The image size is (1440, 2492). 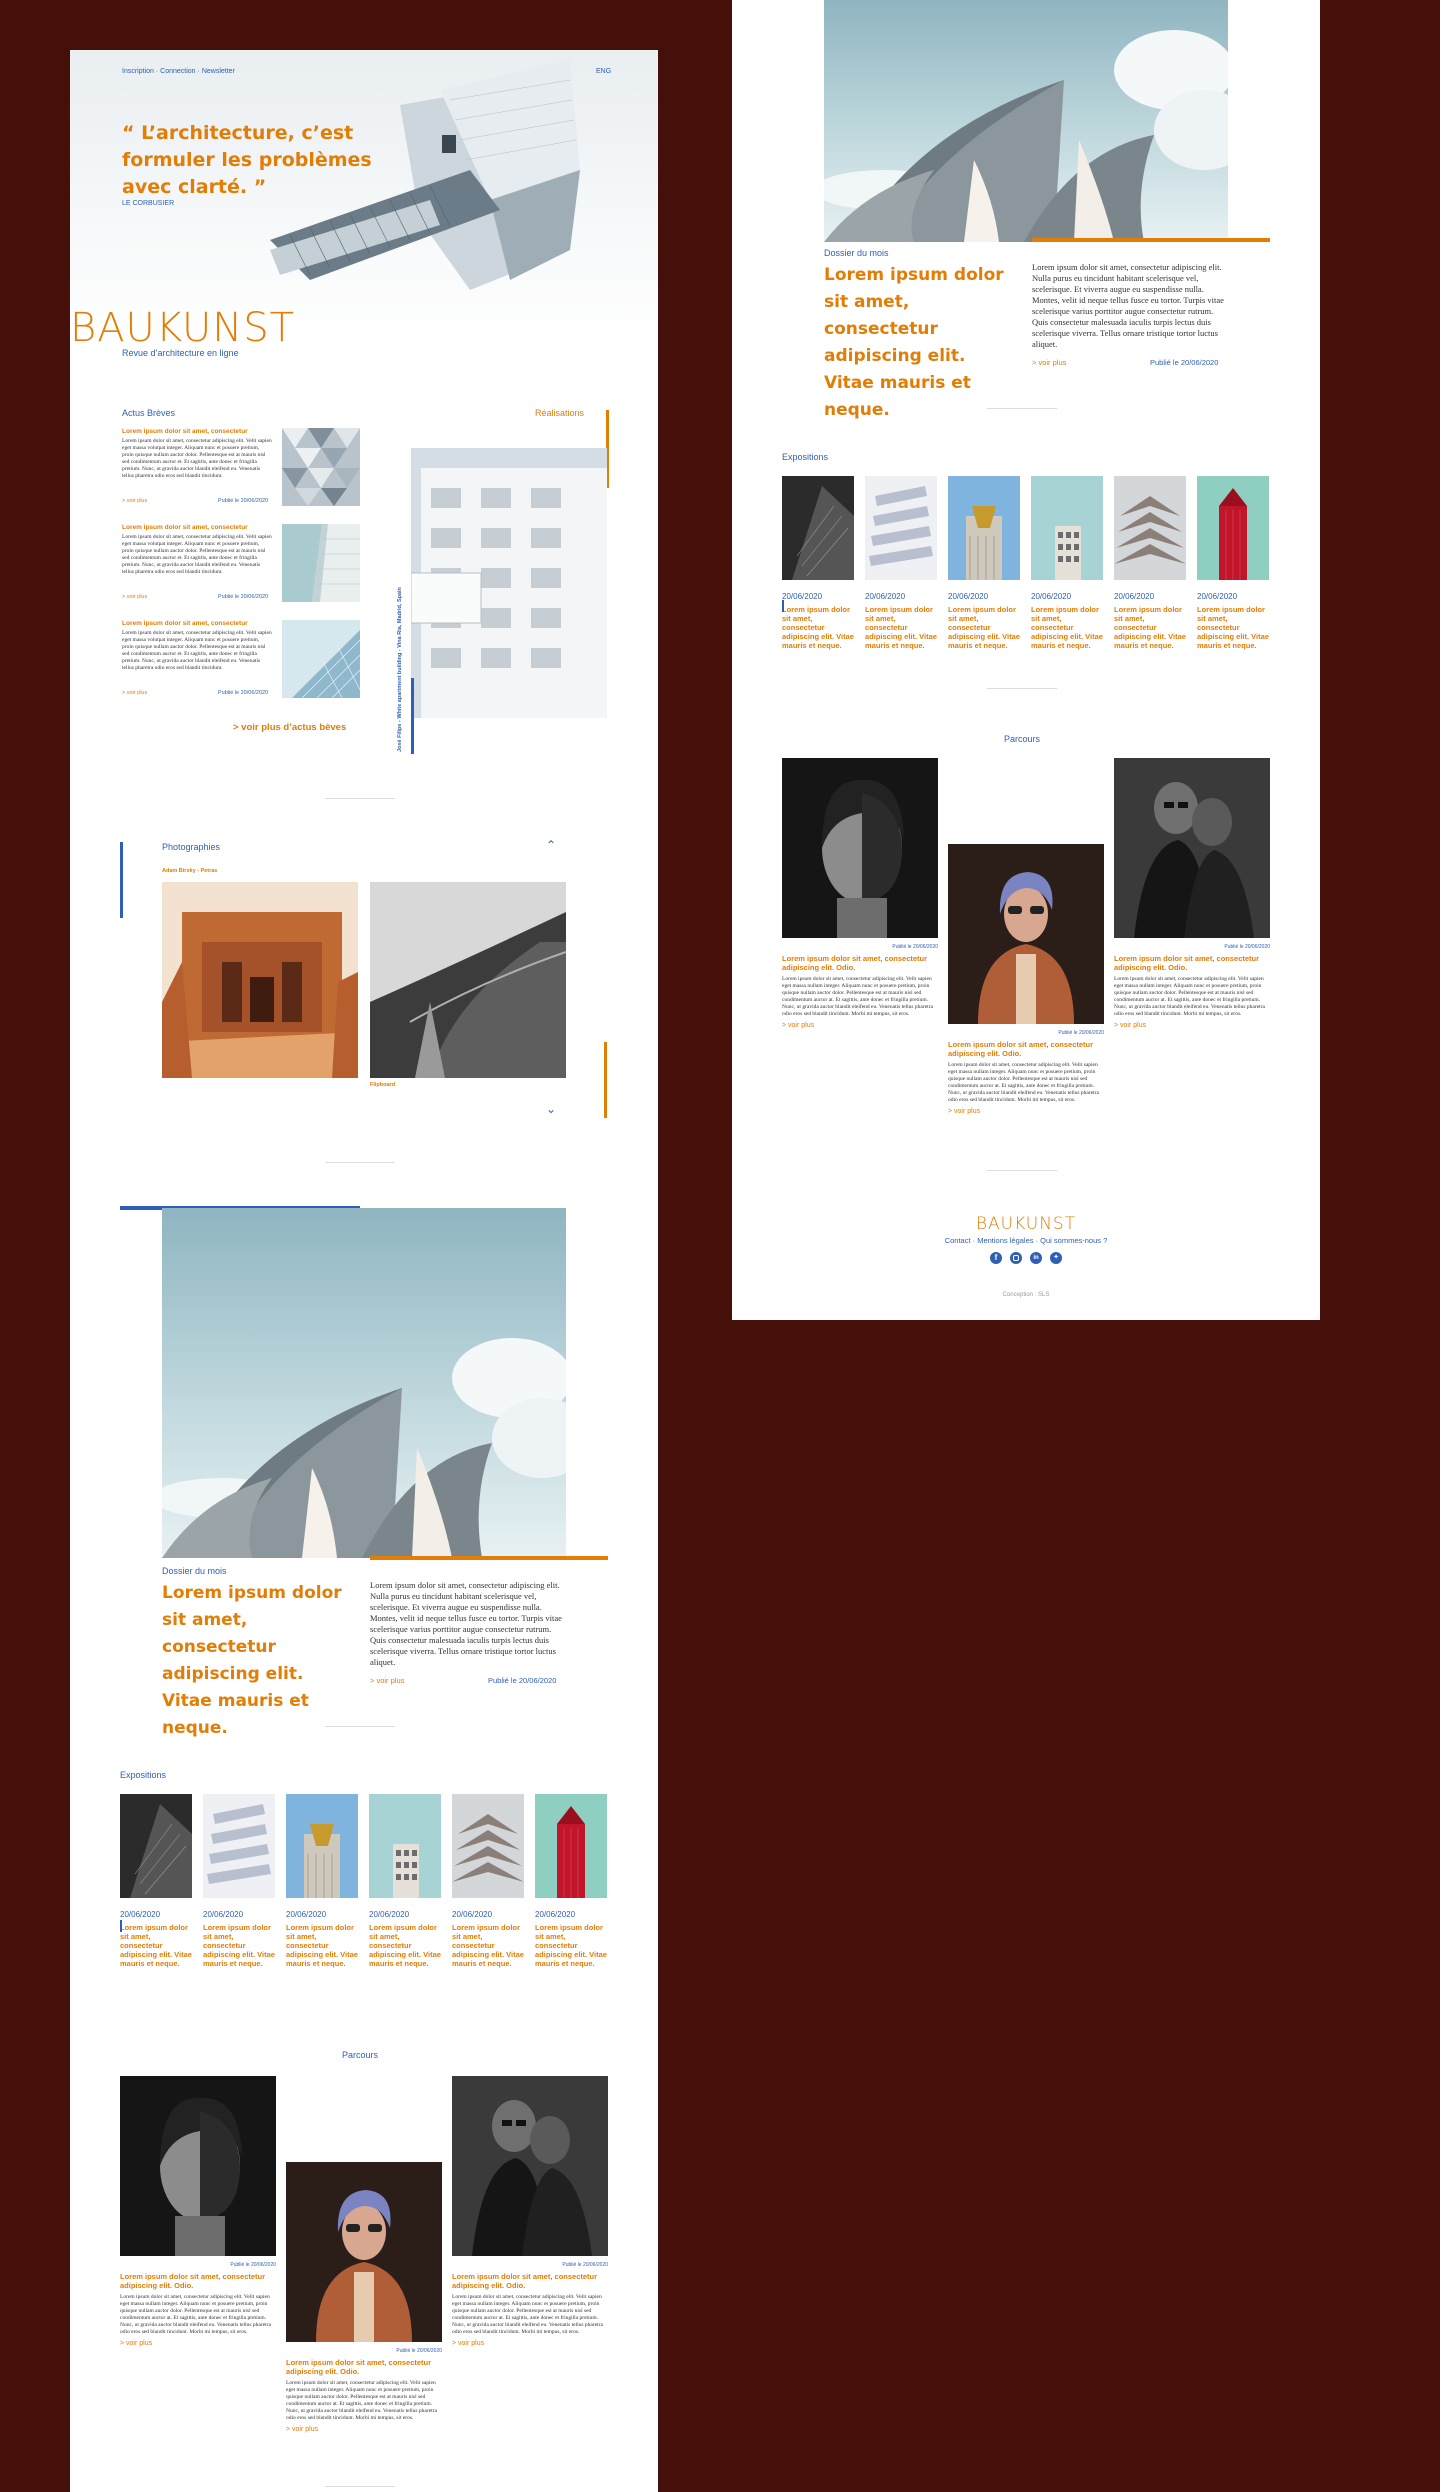 What do you see at coordinates (996, 1258) in the screenshot?
I see `facebook-icon: f` at bounding box center [996, 1258].